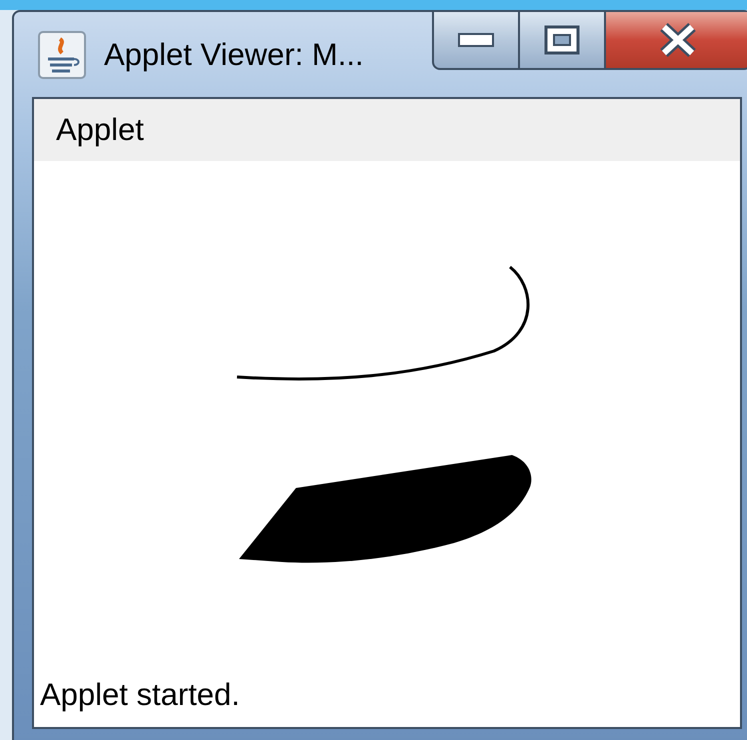  What do you see at coordinates (140, 695) in the screenshot?
I see `status-text: Applet started.` at bounding box center [140, 695].